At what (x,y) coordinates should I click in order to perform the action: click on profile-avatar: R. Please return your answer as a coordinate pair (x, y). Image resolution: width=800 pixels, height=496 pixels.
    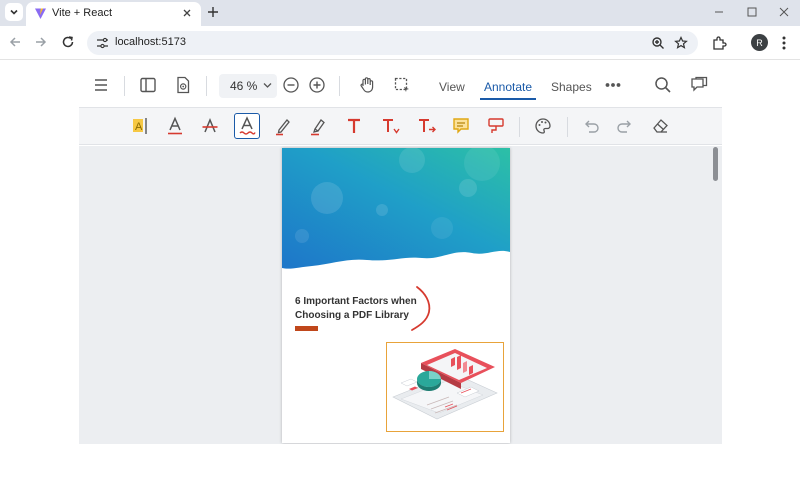
    Looking at the image, I should click on (759, 42).